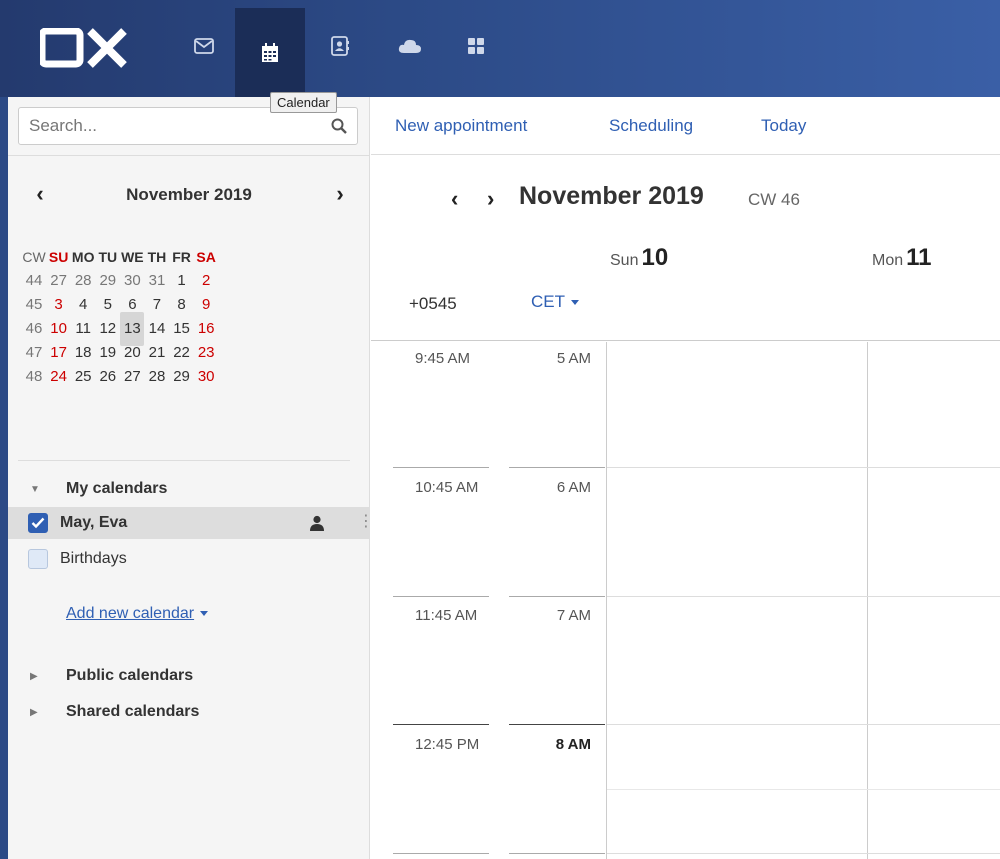 This screenshot has height=859, width=1000. Describe the element at coordinates (157, 353) in the screenshot. I see `day-cell: 21` at that location.